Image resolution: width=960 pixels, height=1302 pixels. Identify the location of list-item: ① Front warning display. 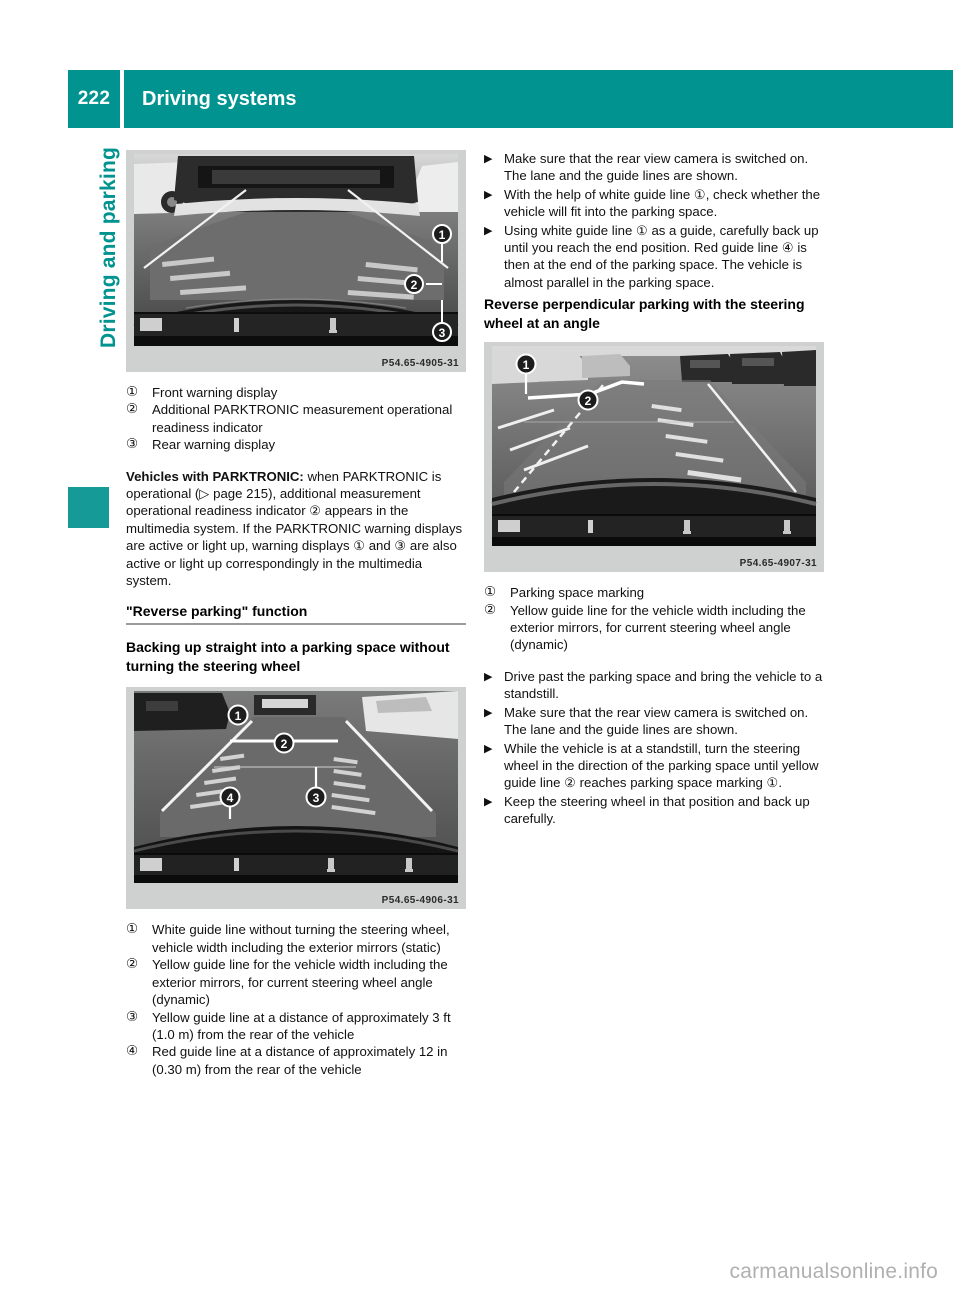
(296, 392).